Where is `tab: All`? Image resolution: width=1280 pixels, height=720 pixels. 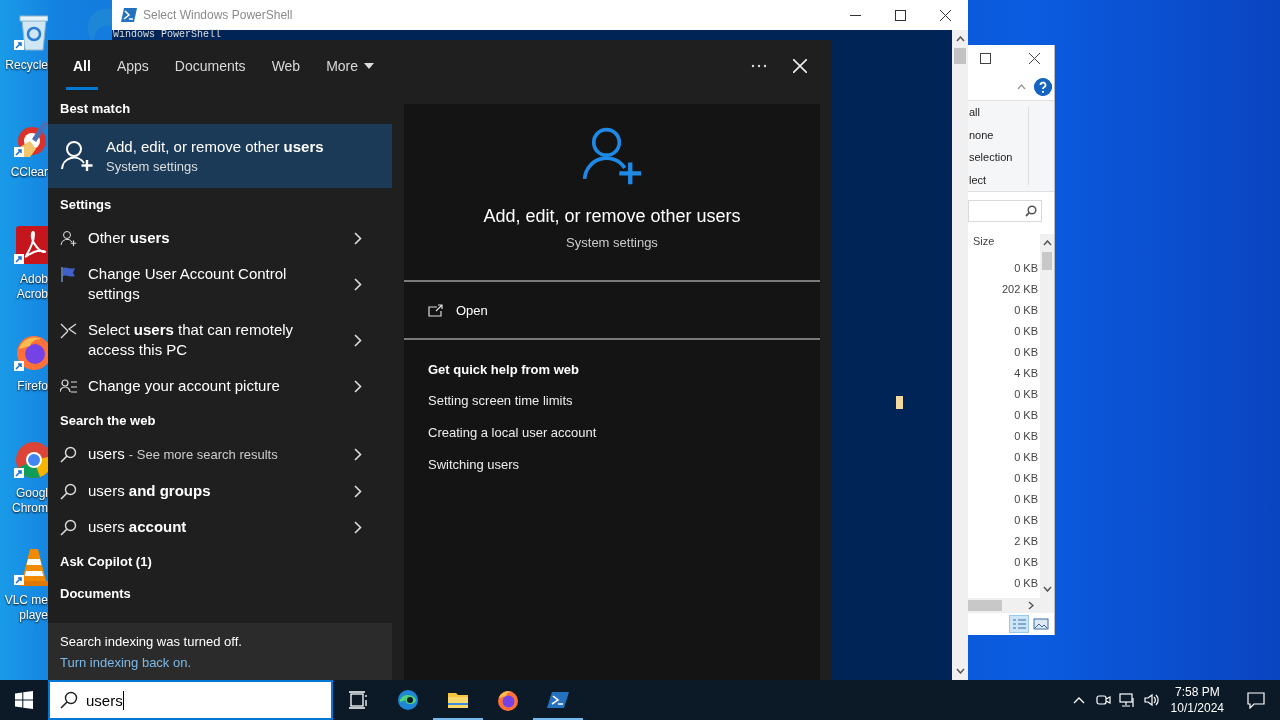
tab: All is located at coordinates (82, 66).